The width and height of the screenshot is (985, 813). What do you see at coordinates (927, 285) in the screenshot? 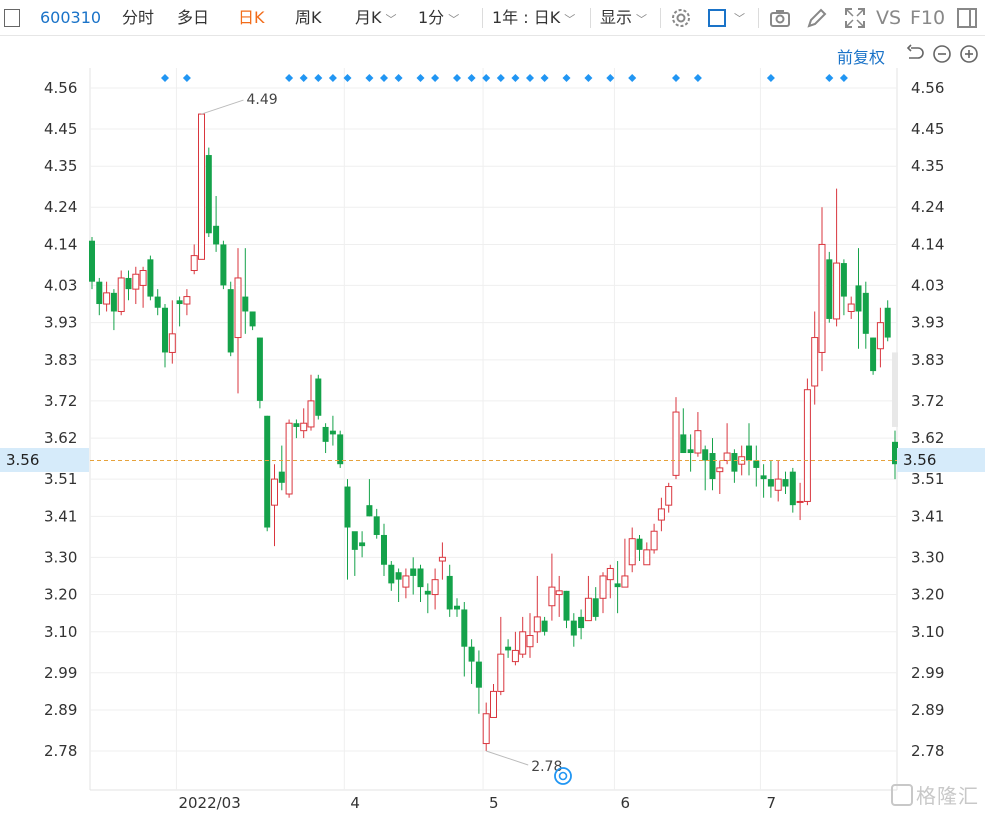
I see `y-tick-label: 4.03` at bounding box center [927, 285].